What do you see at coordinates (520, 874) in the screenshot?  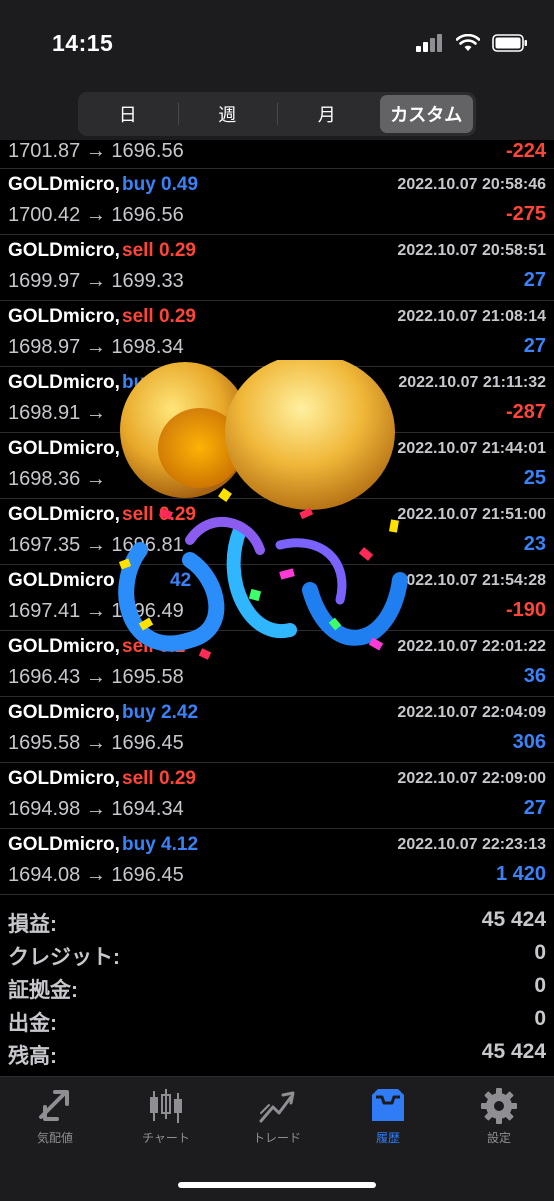 I see `trade-profit: 1 420` at bounding box center [520, 874].